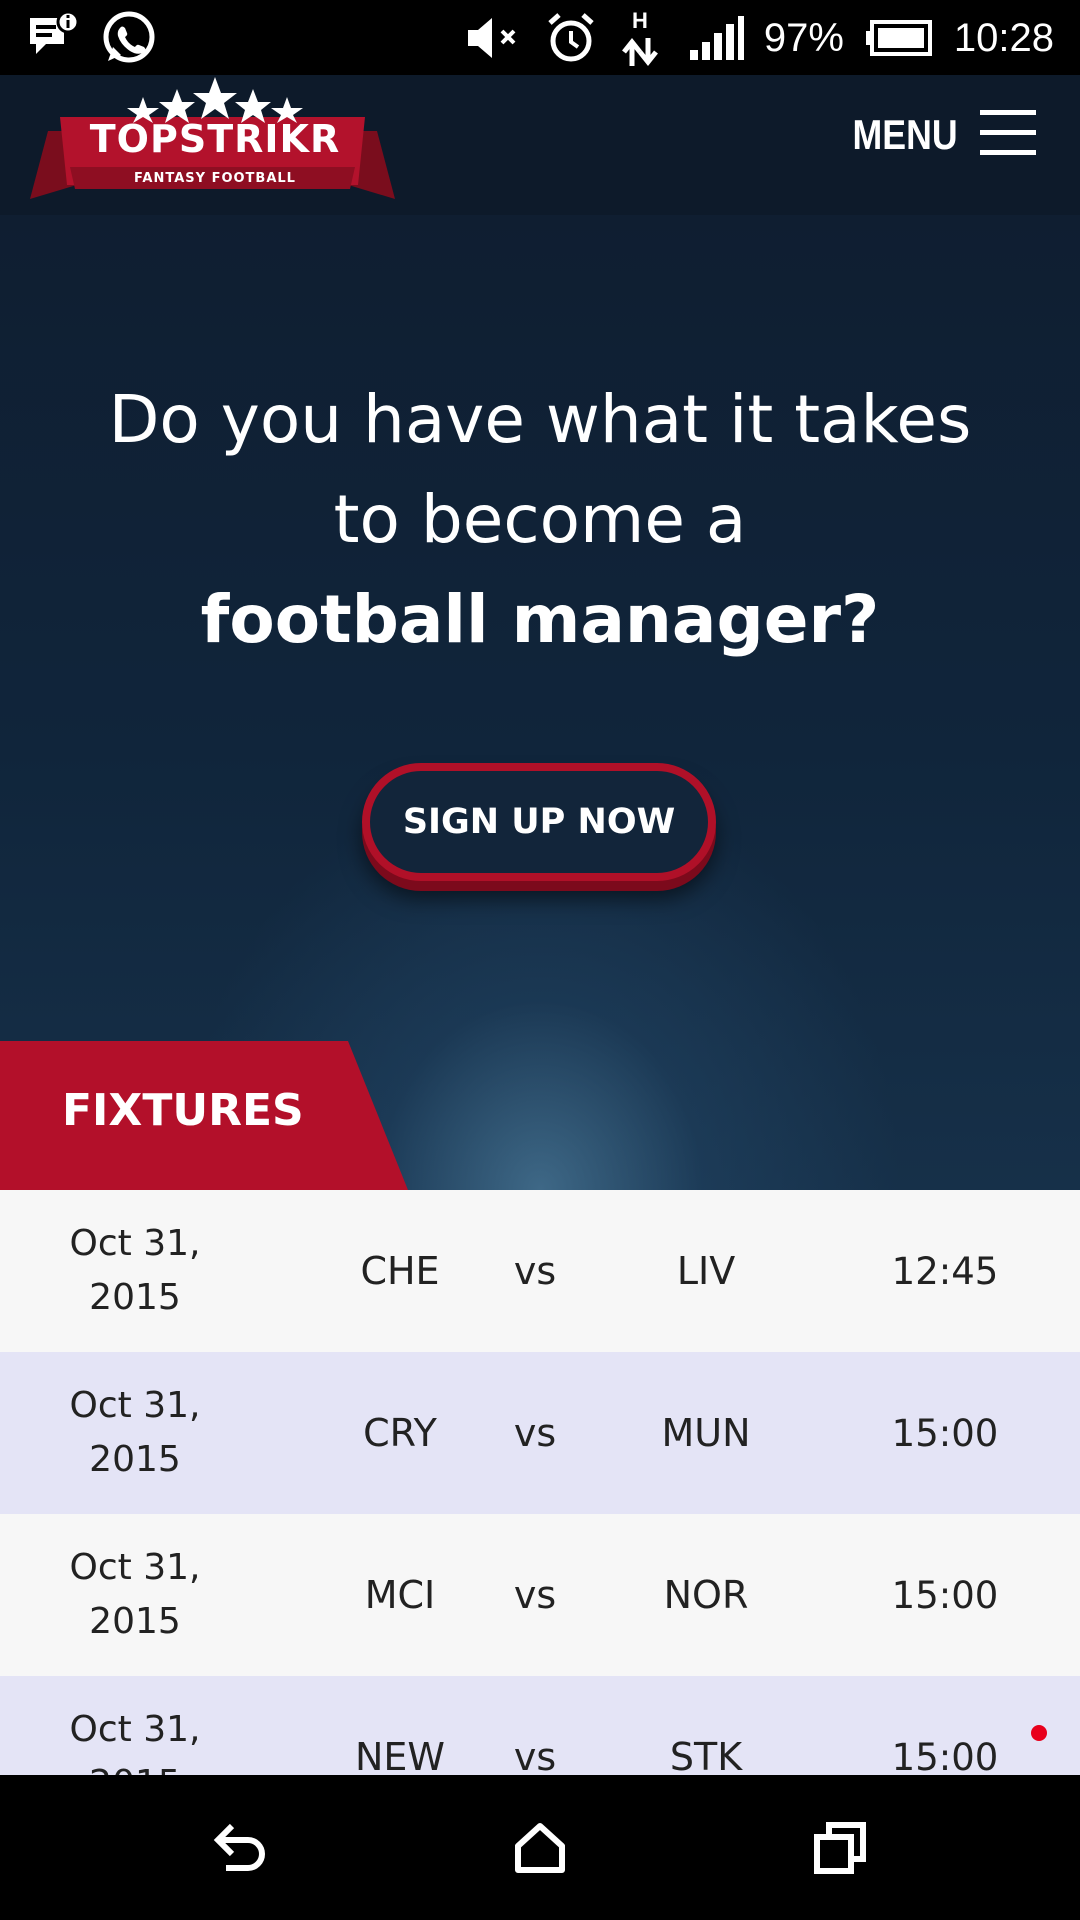 The width and height of the screenshot is (1080, 1920). What do you see at coordinates (759, 38) in the screenshot?
I see `status-bar-right: H 97% 10:28` at bounding box center [759, 38].